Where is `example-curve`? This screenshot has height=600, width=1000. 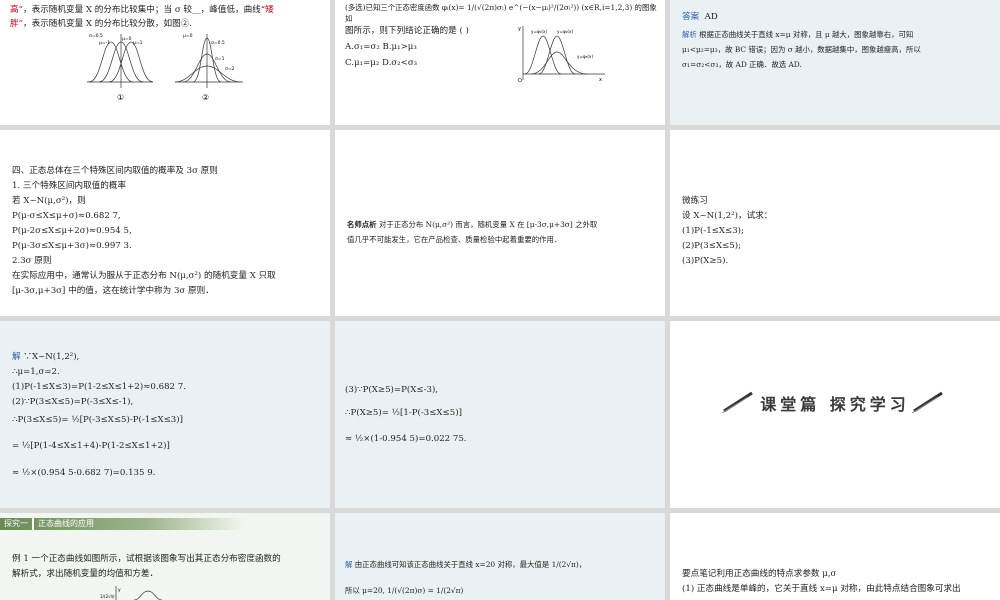
example-curve is located at coordinates (148, 595).